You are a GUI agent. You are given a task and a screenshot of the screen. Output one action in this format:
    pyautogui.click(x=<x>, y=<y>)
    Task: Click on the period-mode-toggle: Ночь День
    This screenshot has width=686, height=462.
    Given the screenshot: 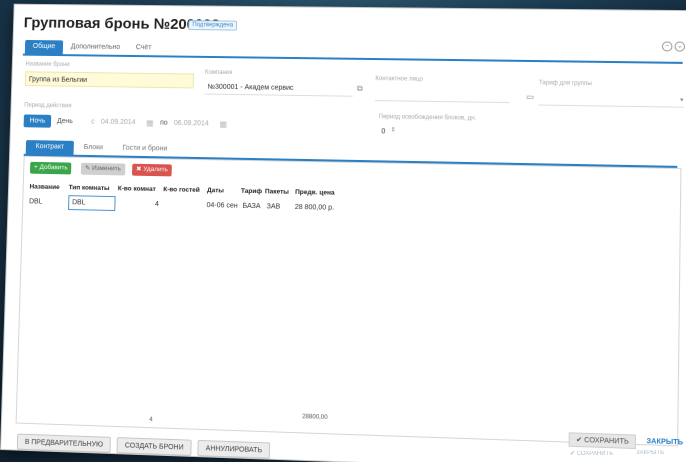 What is the action you would take?
    pyautogui.click(x=51, y=121)
    